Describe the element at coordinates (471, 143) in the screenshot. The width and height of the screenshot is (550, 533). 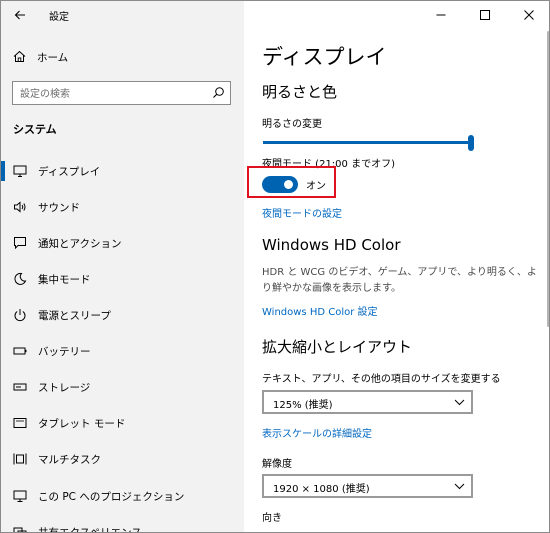
I see `slider-thumb` at that location.